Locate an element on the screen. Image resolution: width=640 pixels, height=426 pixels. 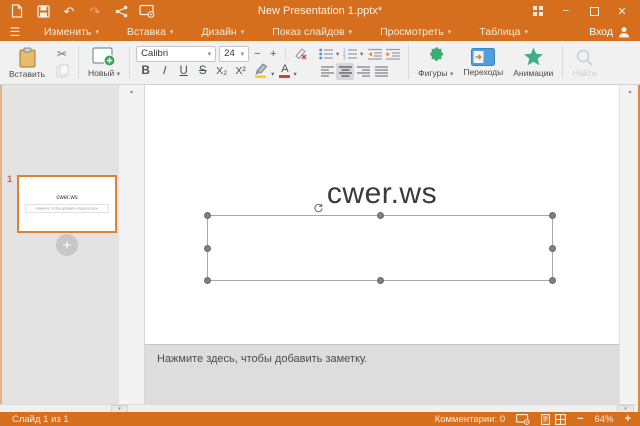
bold-button: B is located at coordinates (145, 71).